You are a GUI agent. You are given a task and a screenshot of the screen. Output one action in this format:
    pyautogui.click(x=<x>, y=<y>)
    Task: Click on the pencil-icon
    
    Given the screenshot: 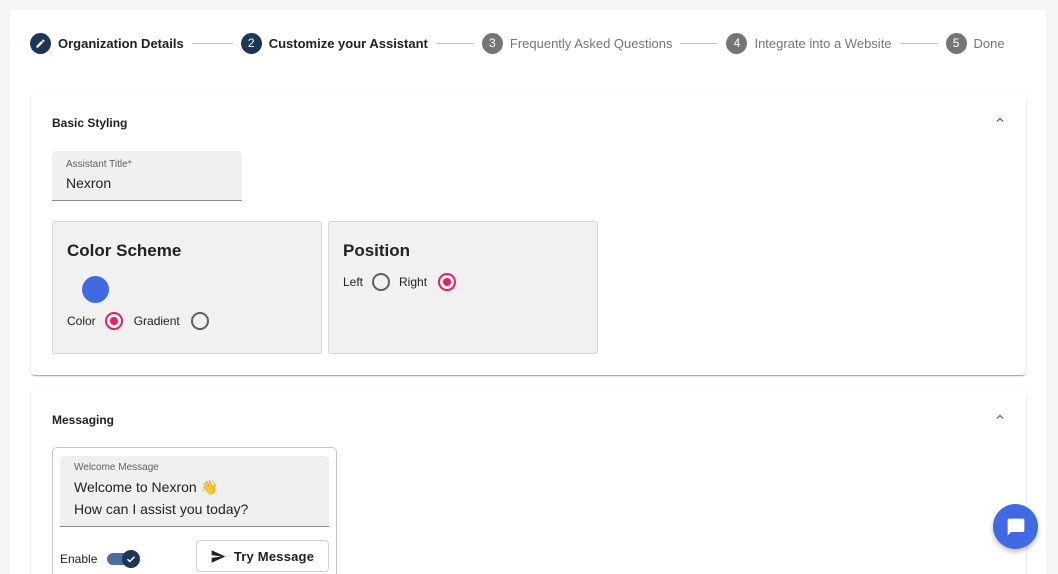 What is the action you would take?
    pyautogui.click(x=40, y=43)
    